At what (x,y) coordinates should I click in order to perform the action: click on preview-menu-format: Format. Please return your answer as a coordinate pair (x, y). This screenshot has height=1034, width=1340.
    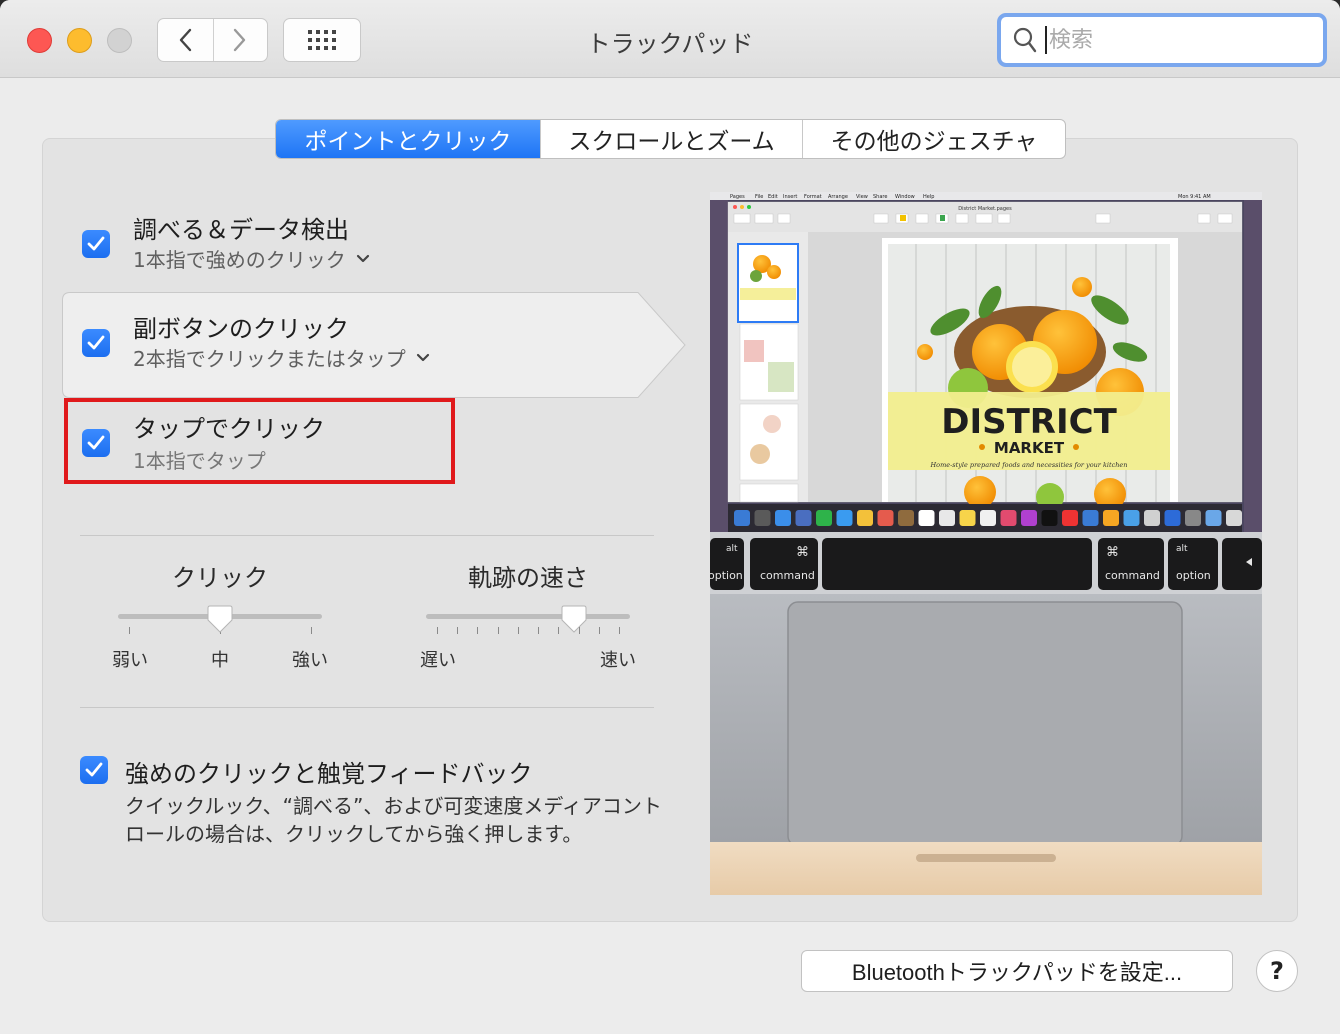
    Looking at the image, I should click on (813, 197).